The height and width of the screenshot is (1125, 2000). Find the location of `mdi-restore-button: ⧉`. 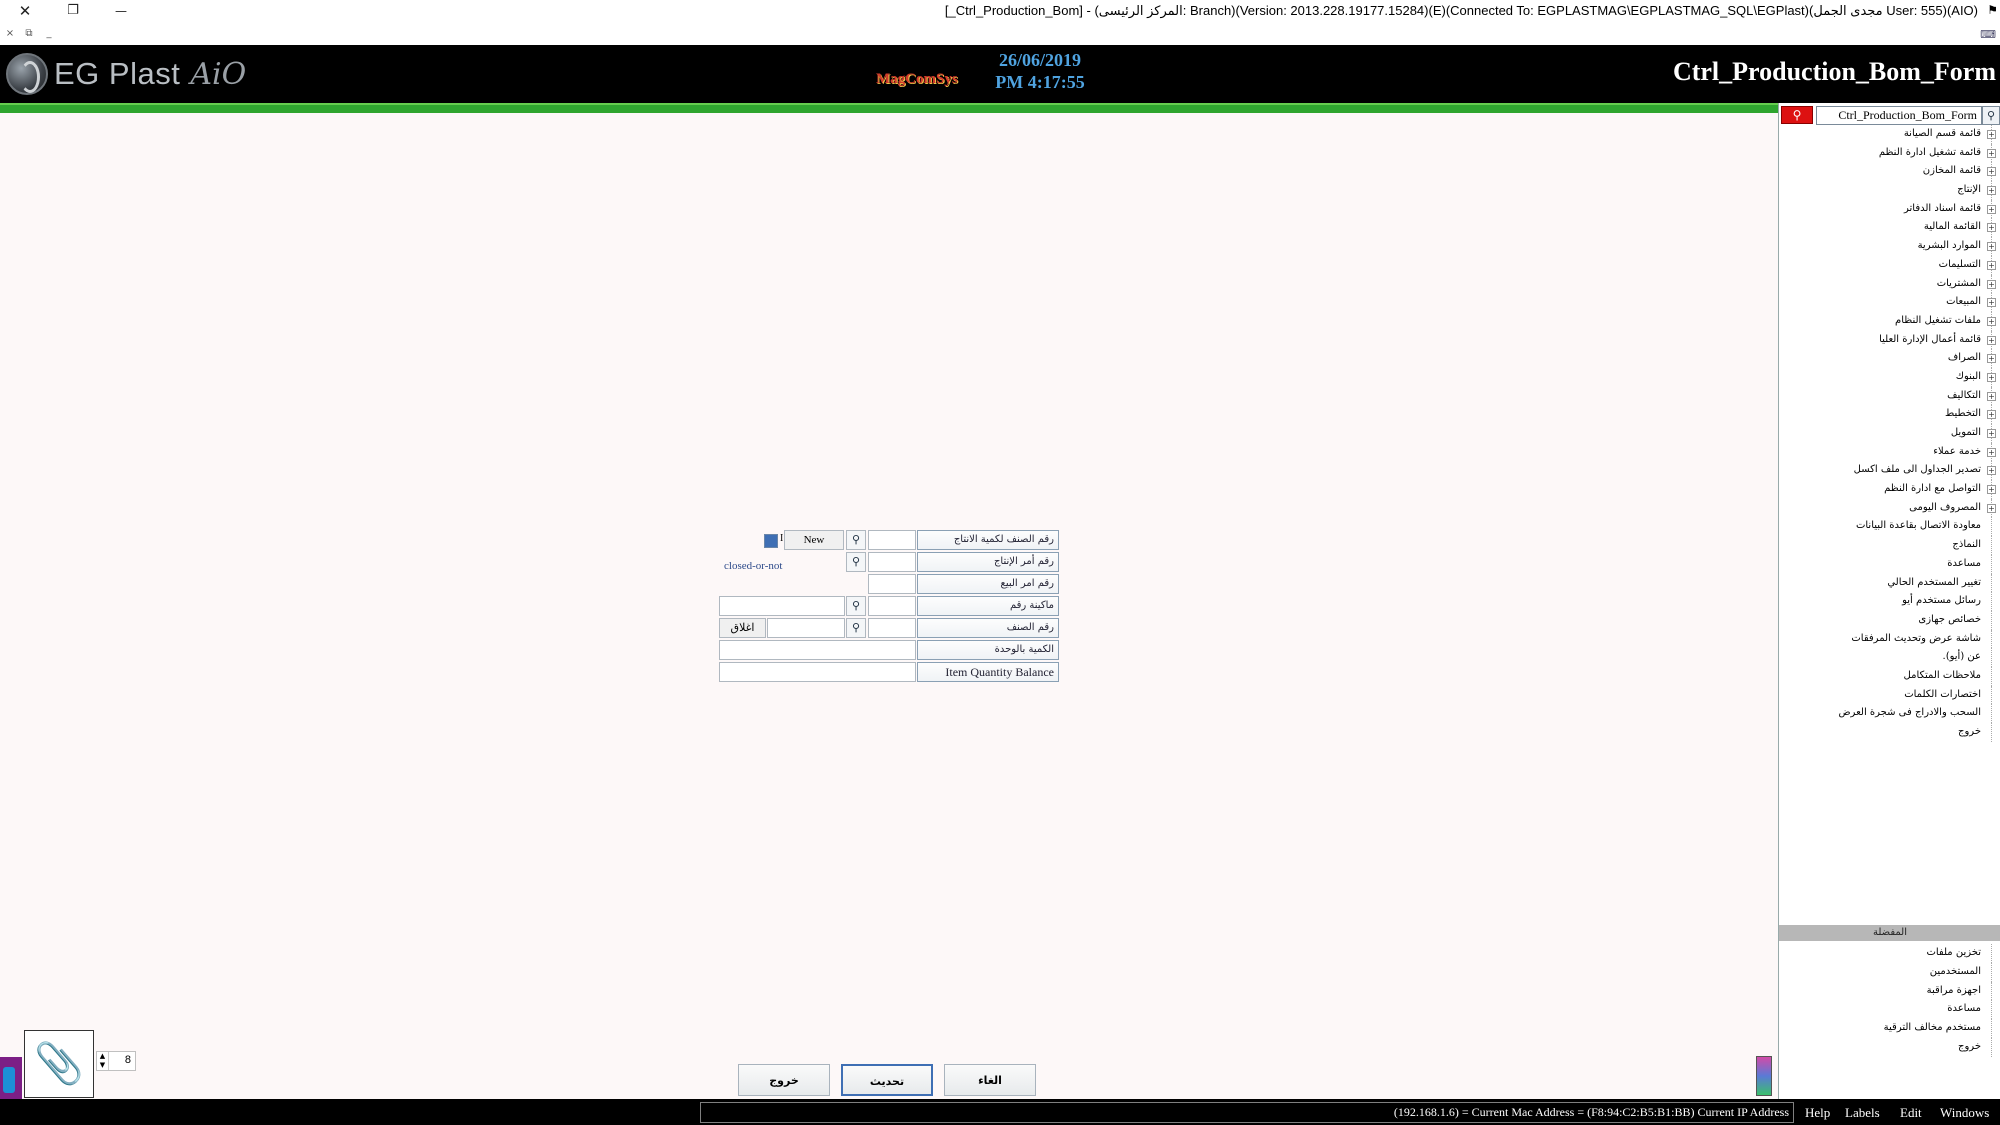

mdi-restore-button: ⧉ is located at coordinates (29, 34).